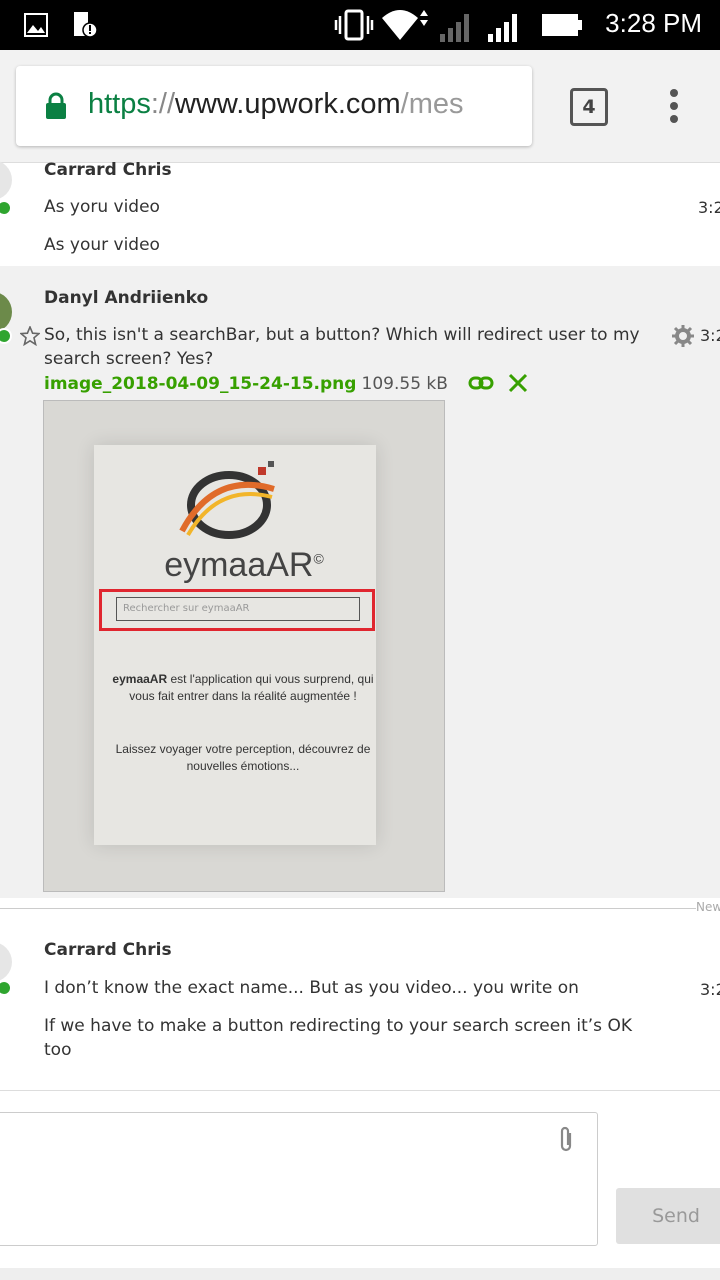 The height and width of the screenshot is (1280, 720). I want to click on wifi-icon, so click(405, 25).